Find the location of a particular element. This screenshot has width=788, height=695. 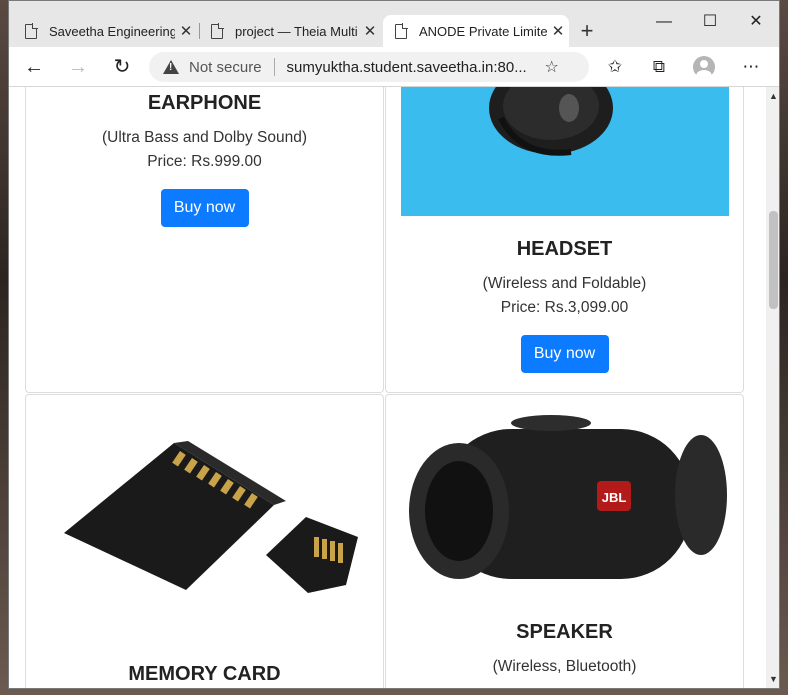

refresh-button: ↻ is located at coordinates (122, 67).